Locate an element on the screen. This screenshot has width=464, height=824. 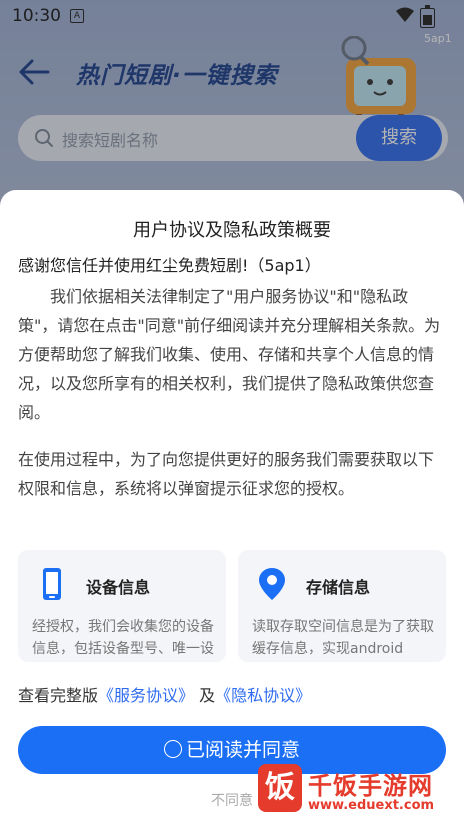
device-info-desc: 经授权，我们会收集您的设备信息，包括设备型号、唯一设备标识符 is located at coordinates (123, 638).